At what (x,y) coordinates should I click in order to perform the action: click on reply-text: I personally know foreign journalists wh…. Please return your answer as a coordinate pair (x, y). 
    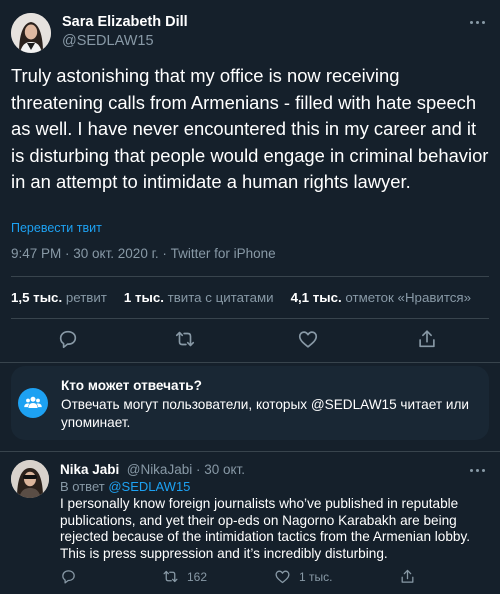
    Looking at the image, I should click on (265, 528).